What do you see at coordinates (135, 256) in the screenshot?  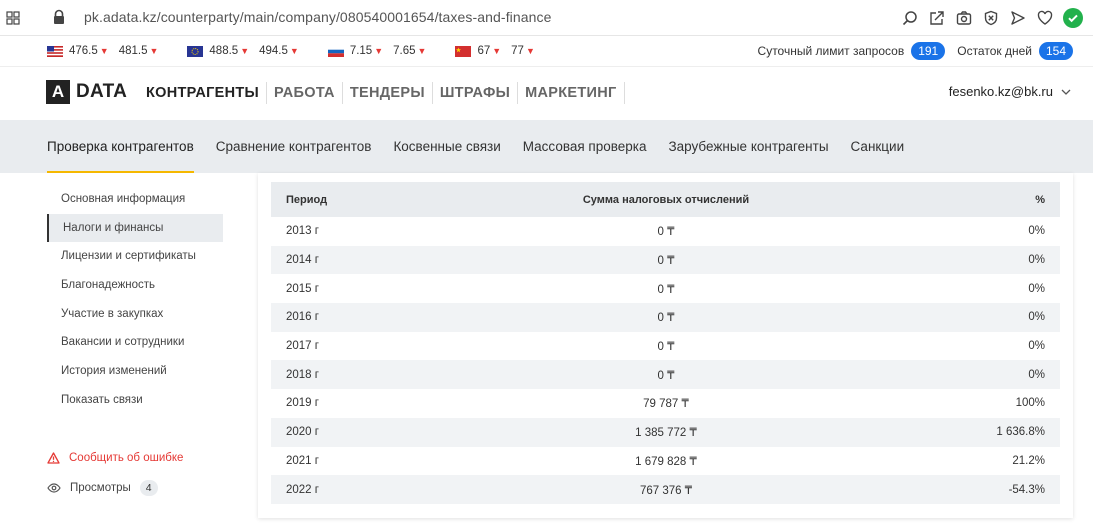 I see `sidebar-item-licenses: Лицензии и сертификаты` at bounding box center [135, 256].